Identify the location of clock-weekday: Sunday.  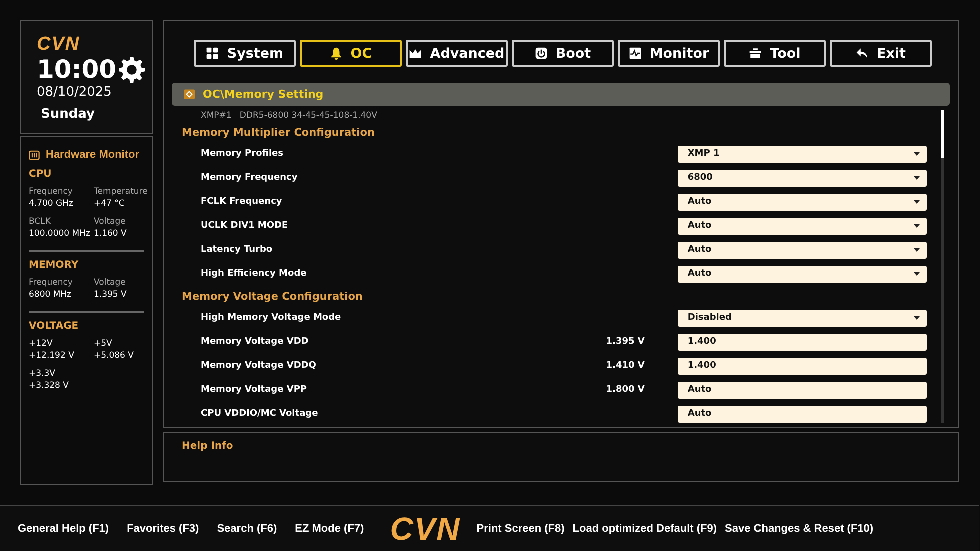
(68, 114).